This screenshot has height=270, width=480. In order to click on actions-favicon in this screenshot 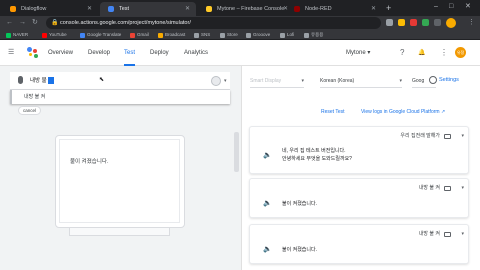, I will do `click(111, 9)`.